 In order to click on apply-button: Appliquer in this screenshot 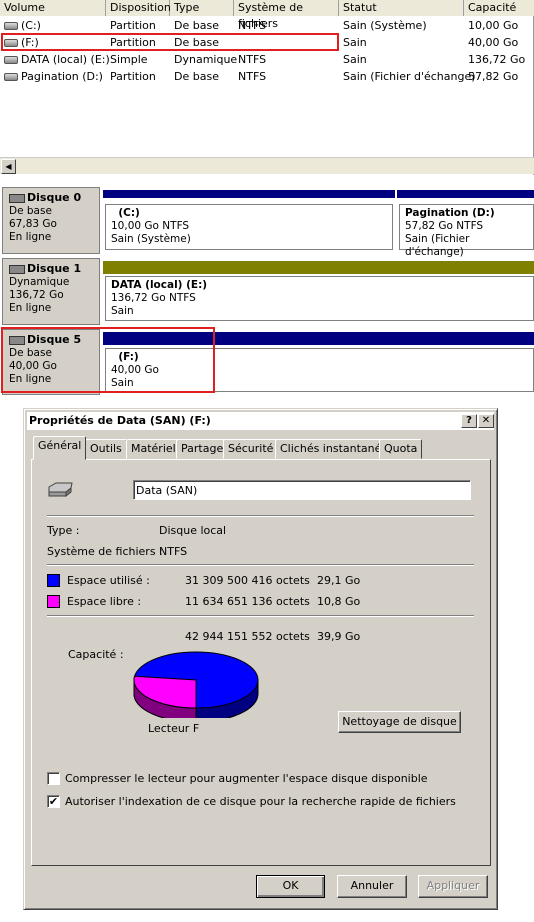, I will do `click(453, 886)`.